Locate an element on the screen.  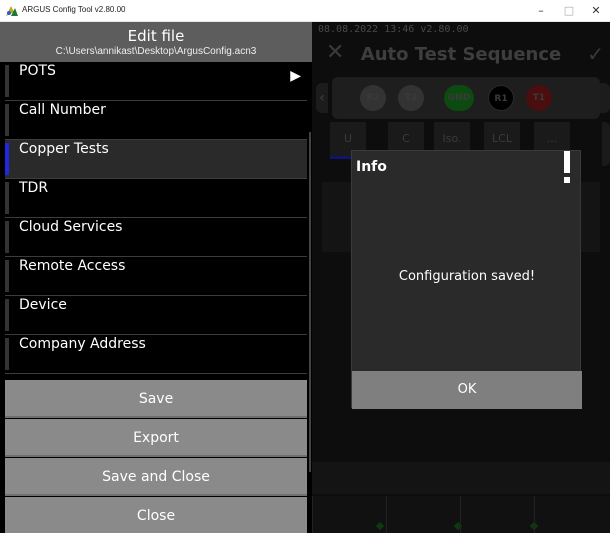
close-button: Close is located at coordinates (156, 515).